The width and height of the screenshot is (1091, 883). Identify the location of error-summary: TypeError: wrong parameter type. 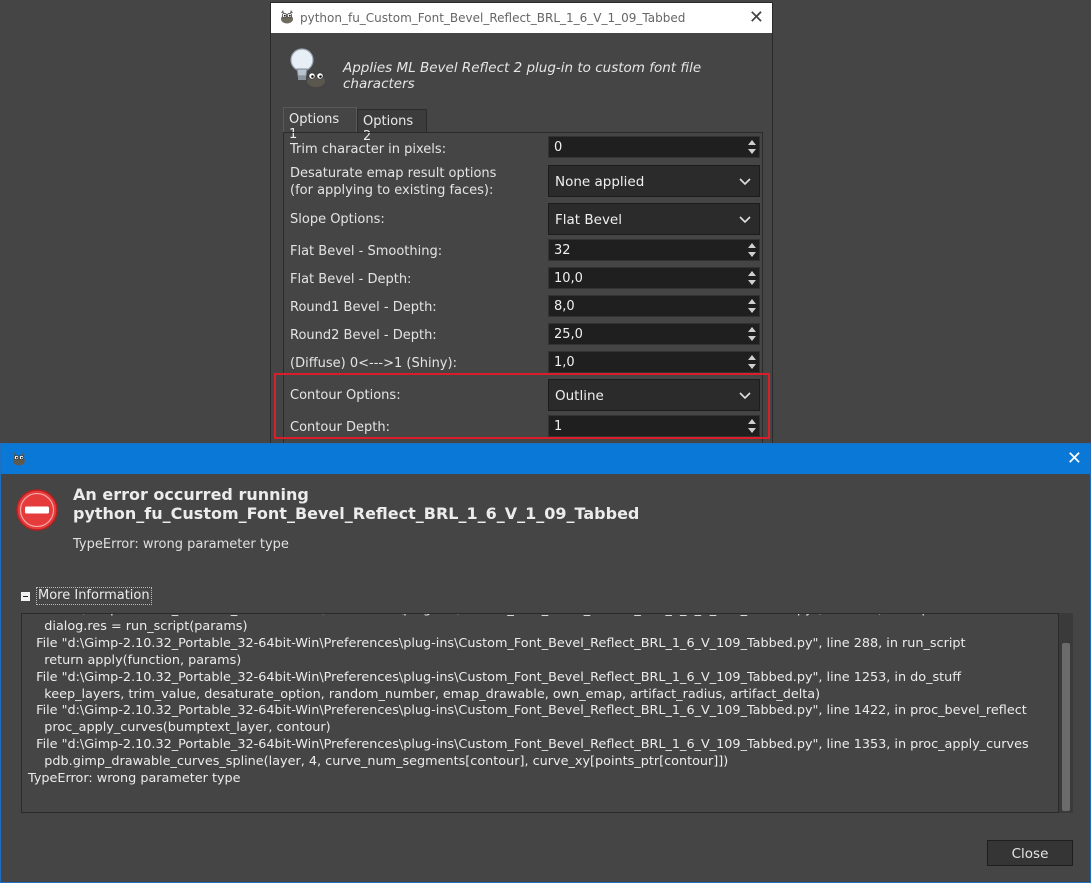
(181, 544).